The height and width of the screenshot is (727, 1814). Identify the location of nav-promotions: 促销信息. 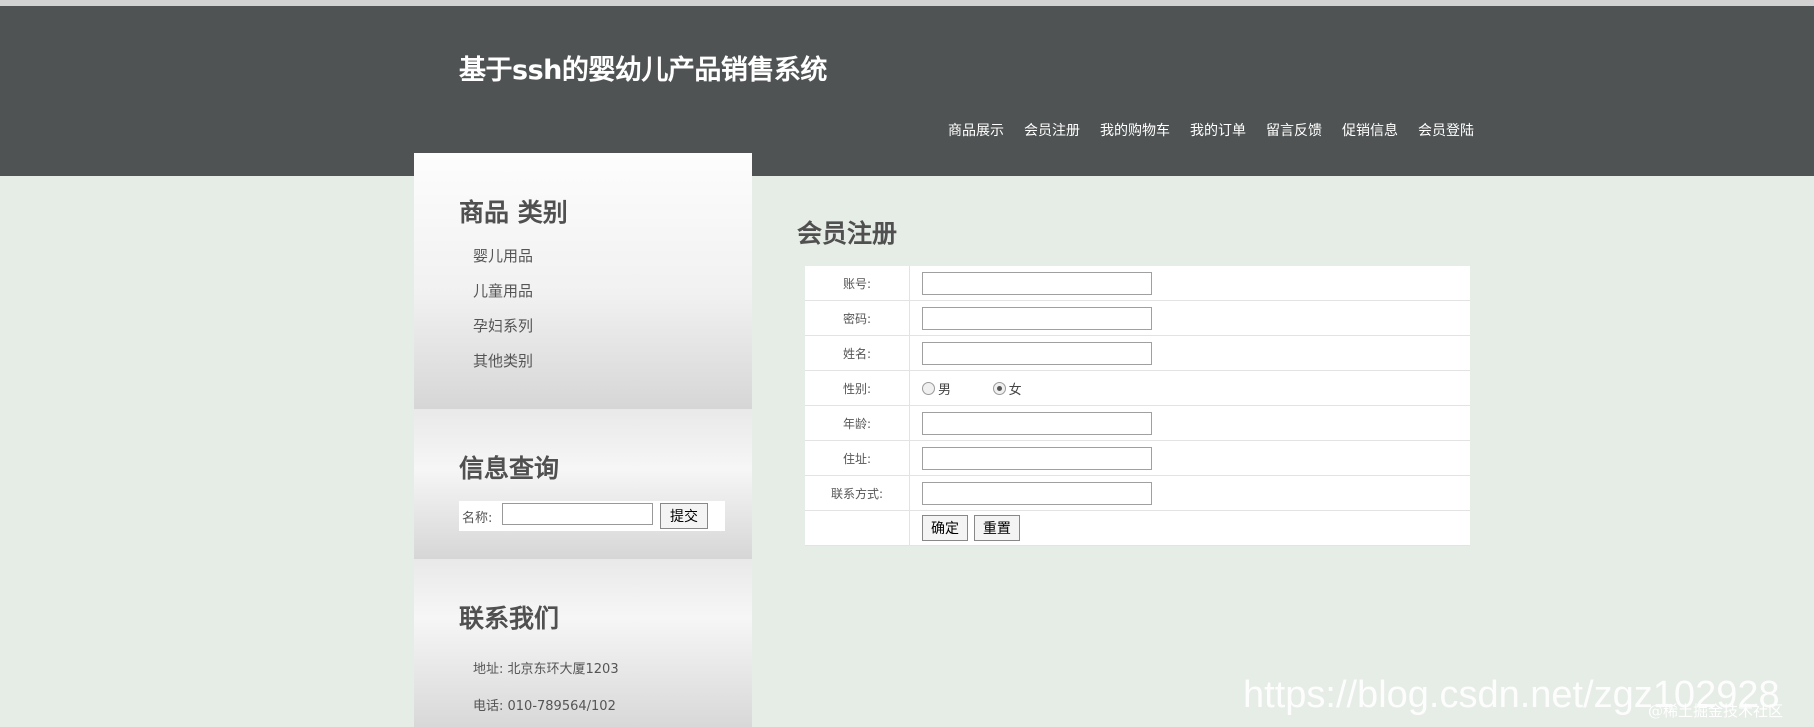
(1370, 130).